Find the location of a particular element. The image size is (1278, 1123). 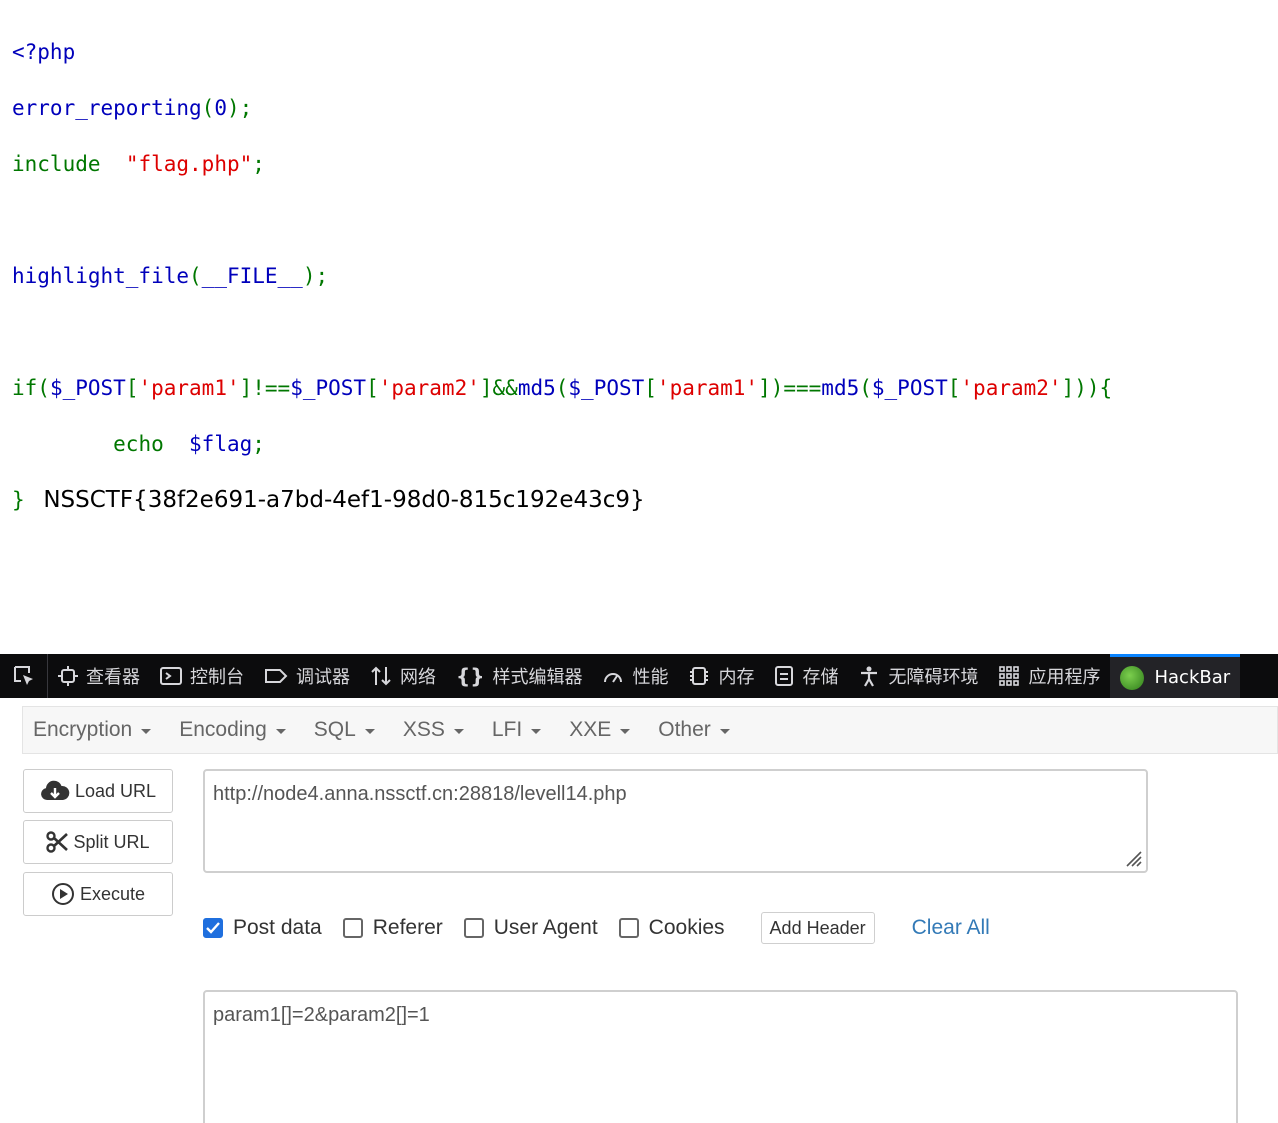

php-open-tag: <?php is located at coordinates (44, 52).